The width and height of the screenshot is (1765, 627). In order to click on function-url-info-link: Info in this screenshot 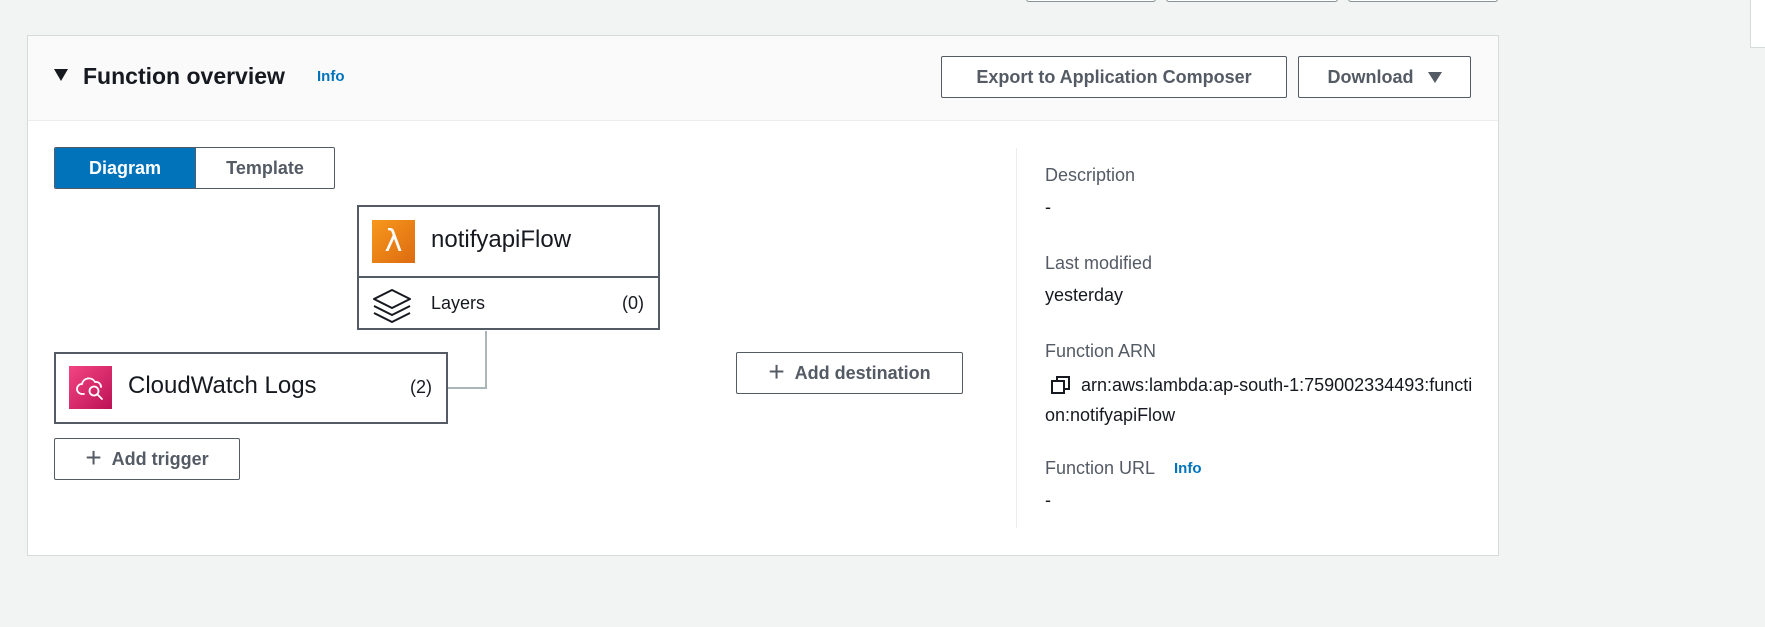, I will do `click(1188, 468)`.